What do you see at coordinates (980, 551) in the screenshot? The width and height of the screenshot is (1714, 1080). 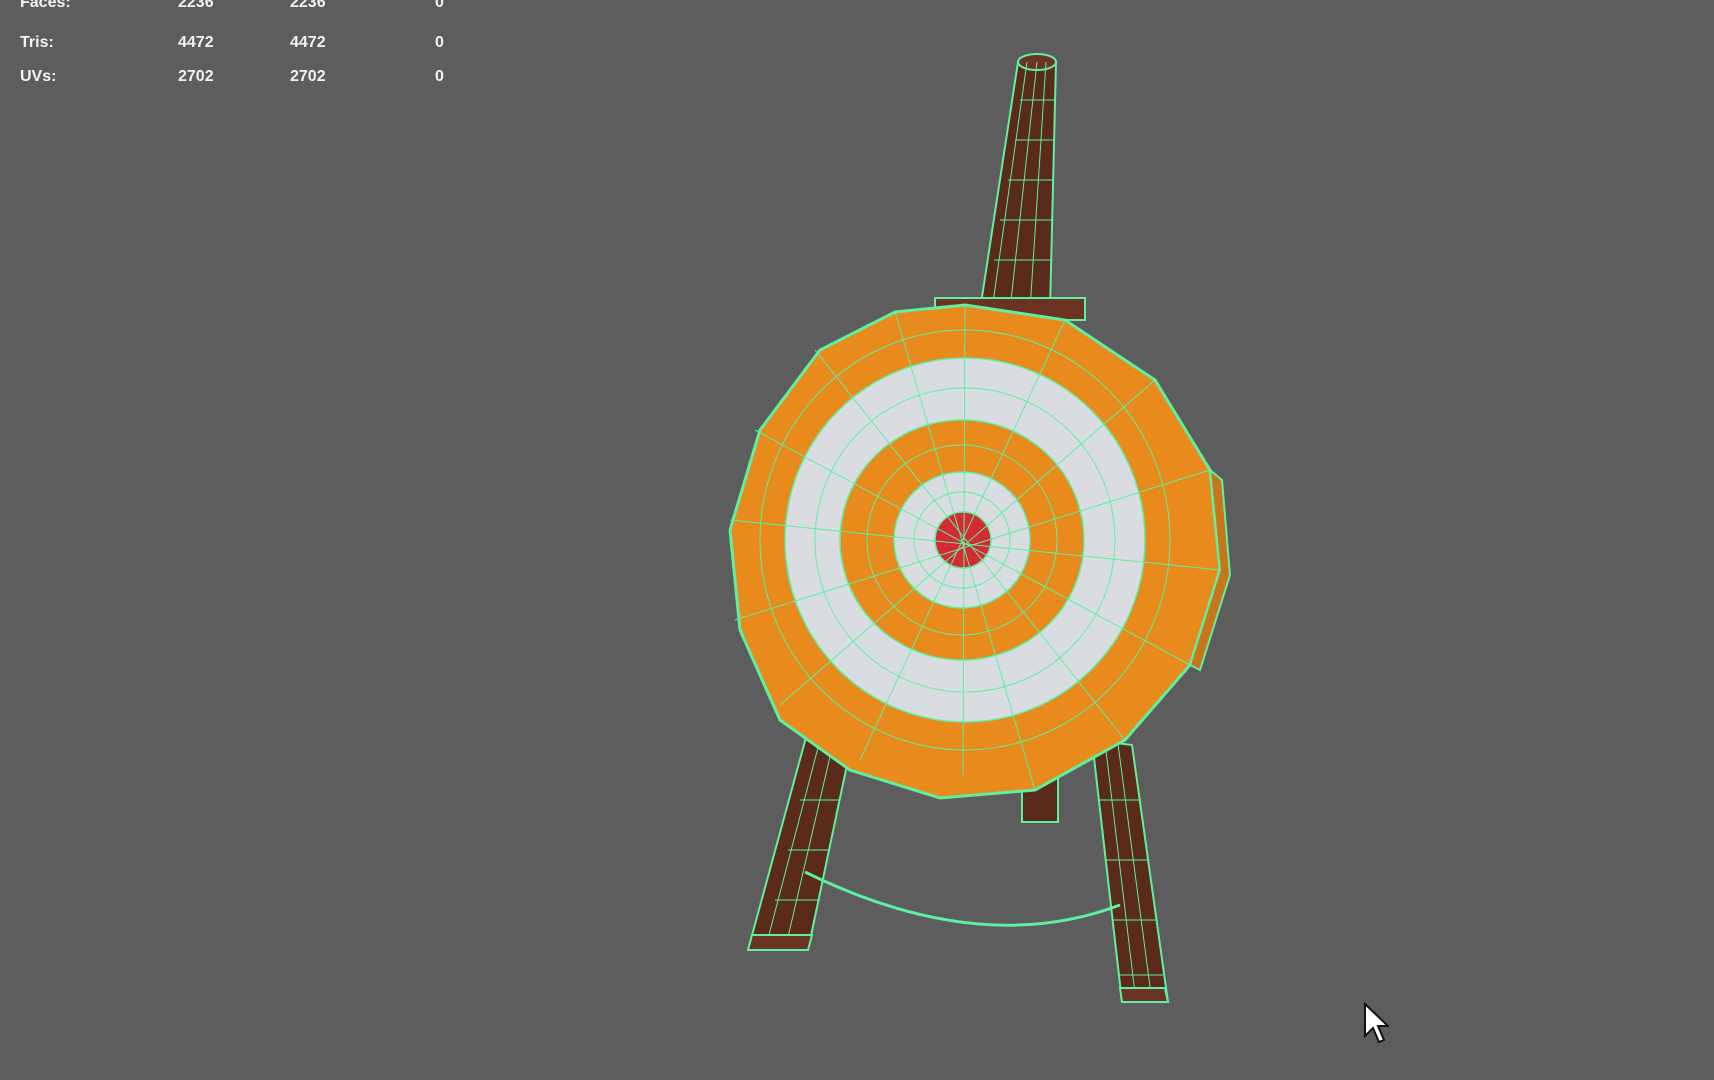 I see `target-face` at bounding box center [980, 551].